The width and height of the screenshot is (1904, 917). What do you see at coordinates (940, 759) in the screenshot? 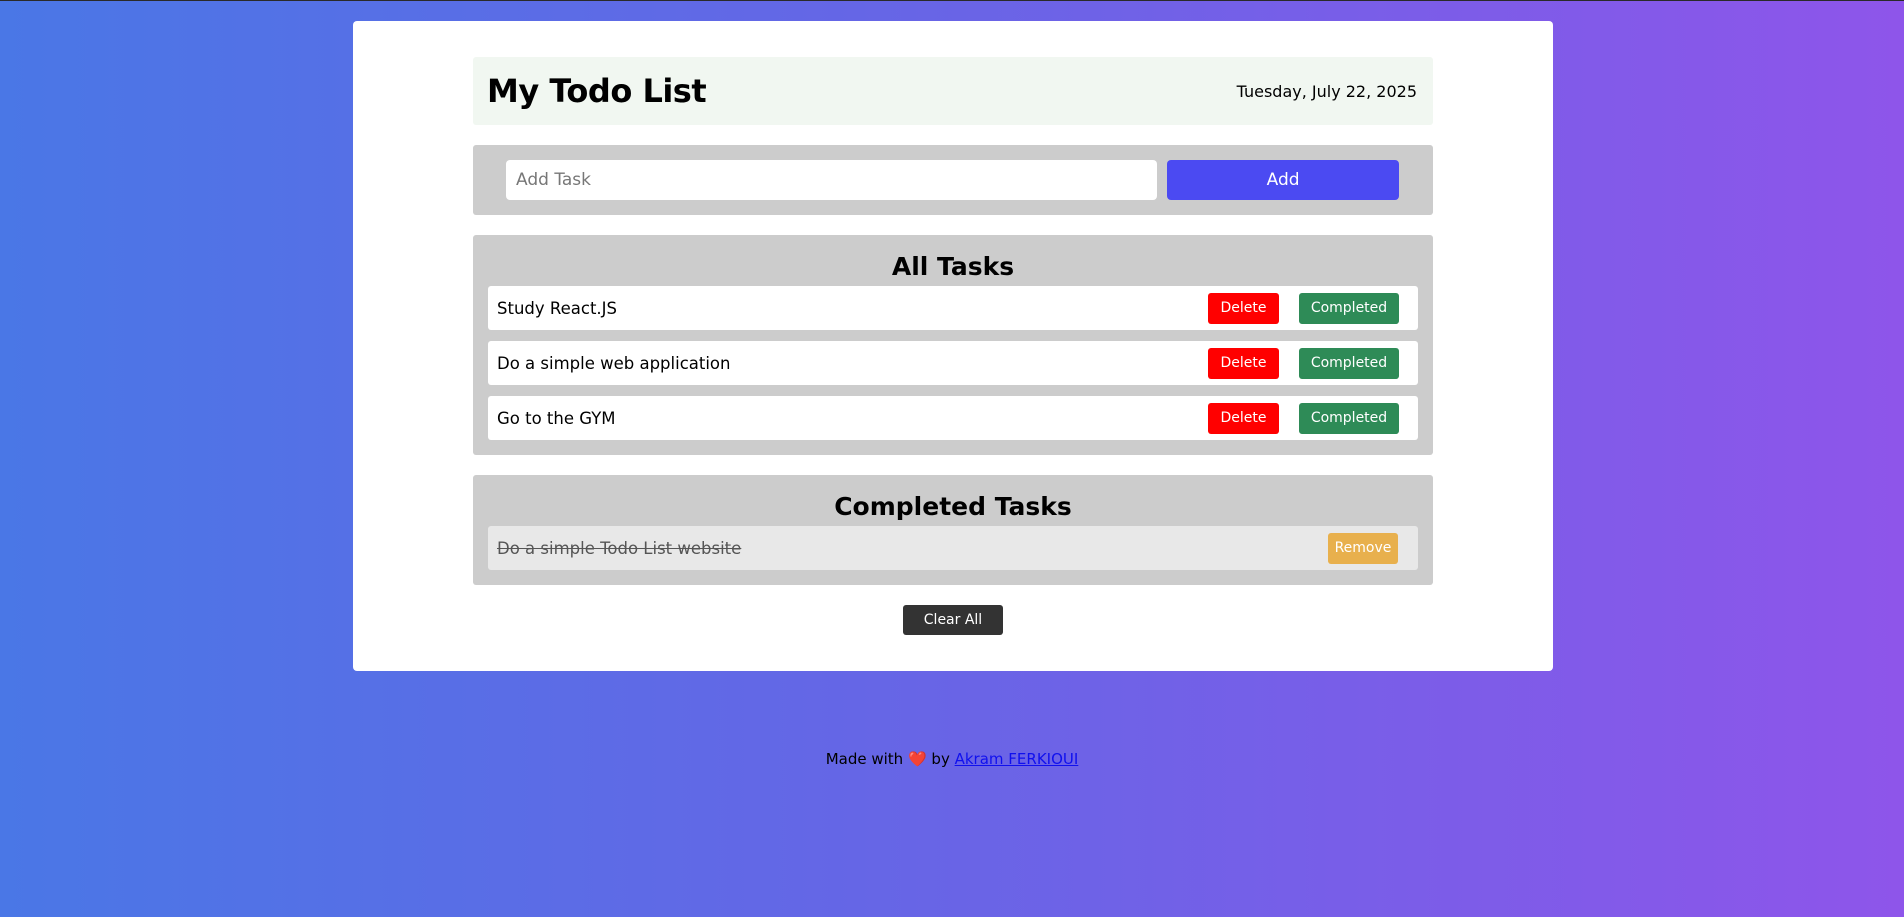
I see `footer-by: by` at bounding box center [940, 759].